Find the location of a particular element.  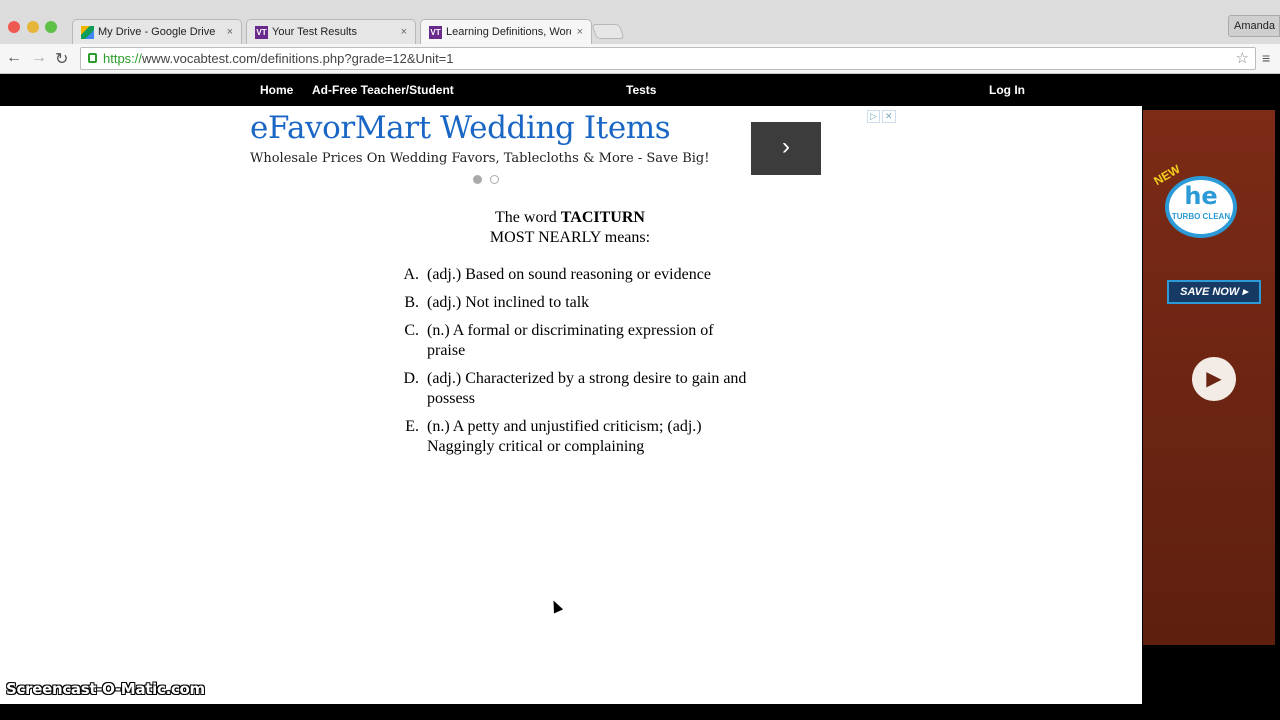

question-prompt: The word TACITURN MOST NEARLY means: is located at coordinates (570, 228).